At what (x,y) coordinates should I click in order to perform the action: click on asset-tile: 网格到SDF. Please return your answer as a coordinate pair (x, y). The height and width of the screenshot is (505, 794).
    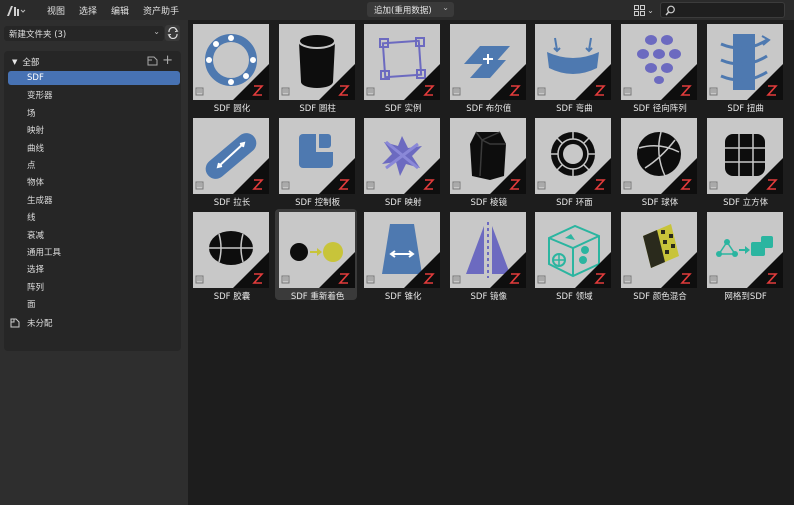
    Looking at the image, I should click on (744, 255).